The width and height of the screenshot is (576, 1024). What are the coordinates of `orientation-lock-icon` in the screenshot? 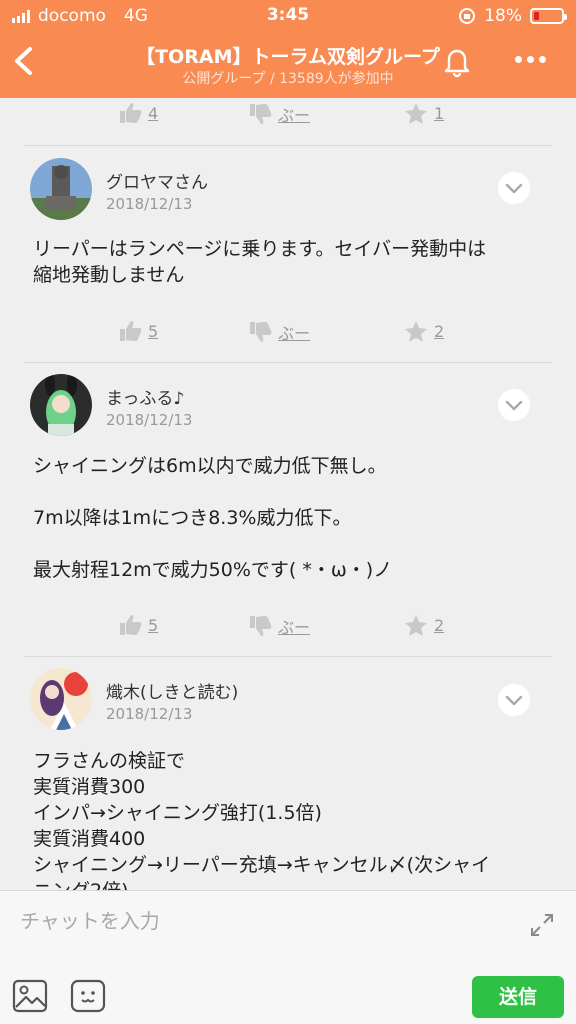 It's located at (467, 16).